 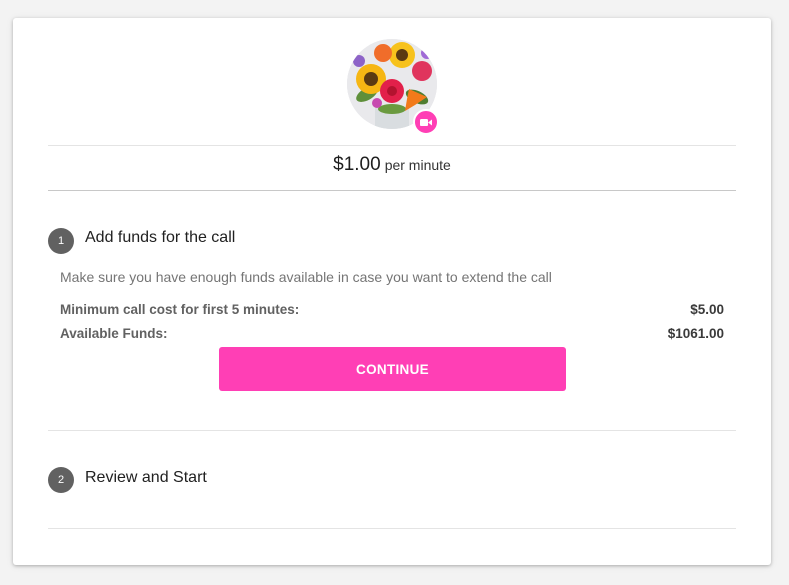 What do you see at coordinates (695, 333) in the screenshot?
I see `available-funds-value: $1061.00` at bounding box center [695, 333].